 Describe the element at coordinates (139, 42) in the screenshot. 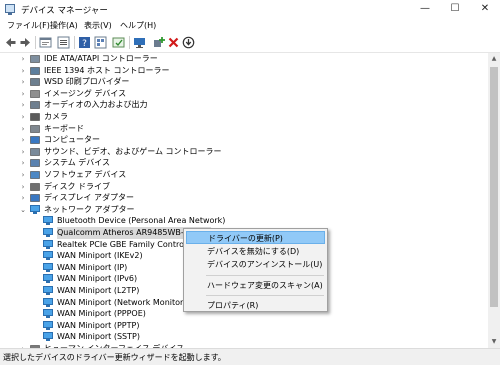

I see `computer-scan-icon` at that location.